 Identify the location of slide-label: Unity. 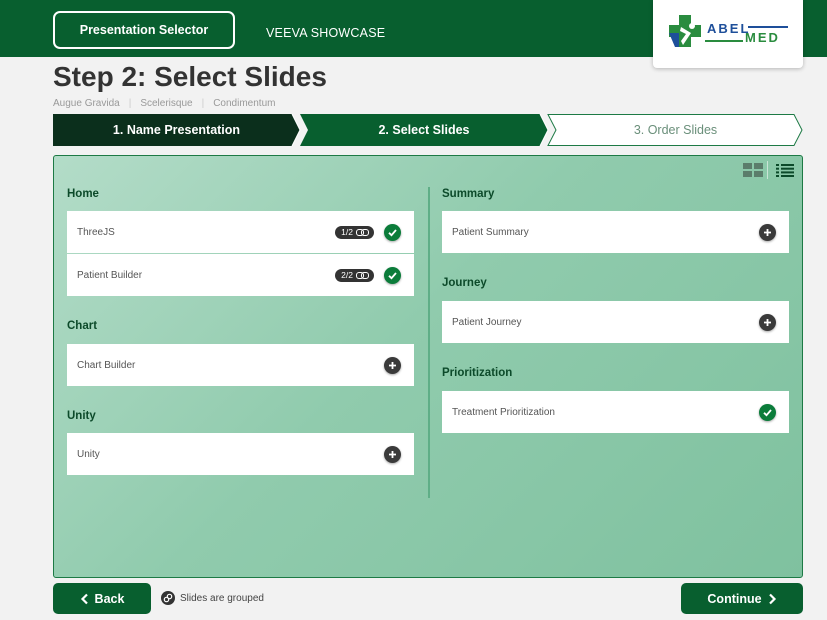
(88, 454).